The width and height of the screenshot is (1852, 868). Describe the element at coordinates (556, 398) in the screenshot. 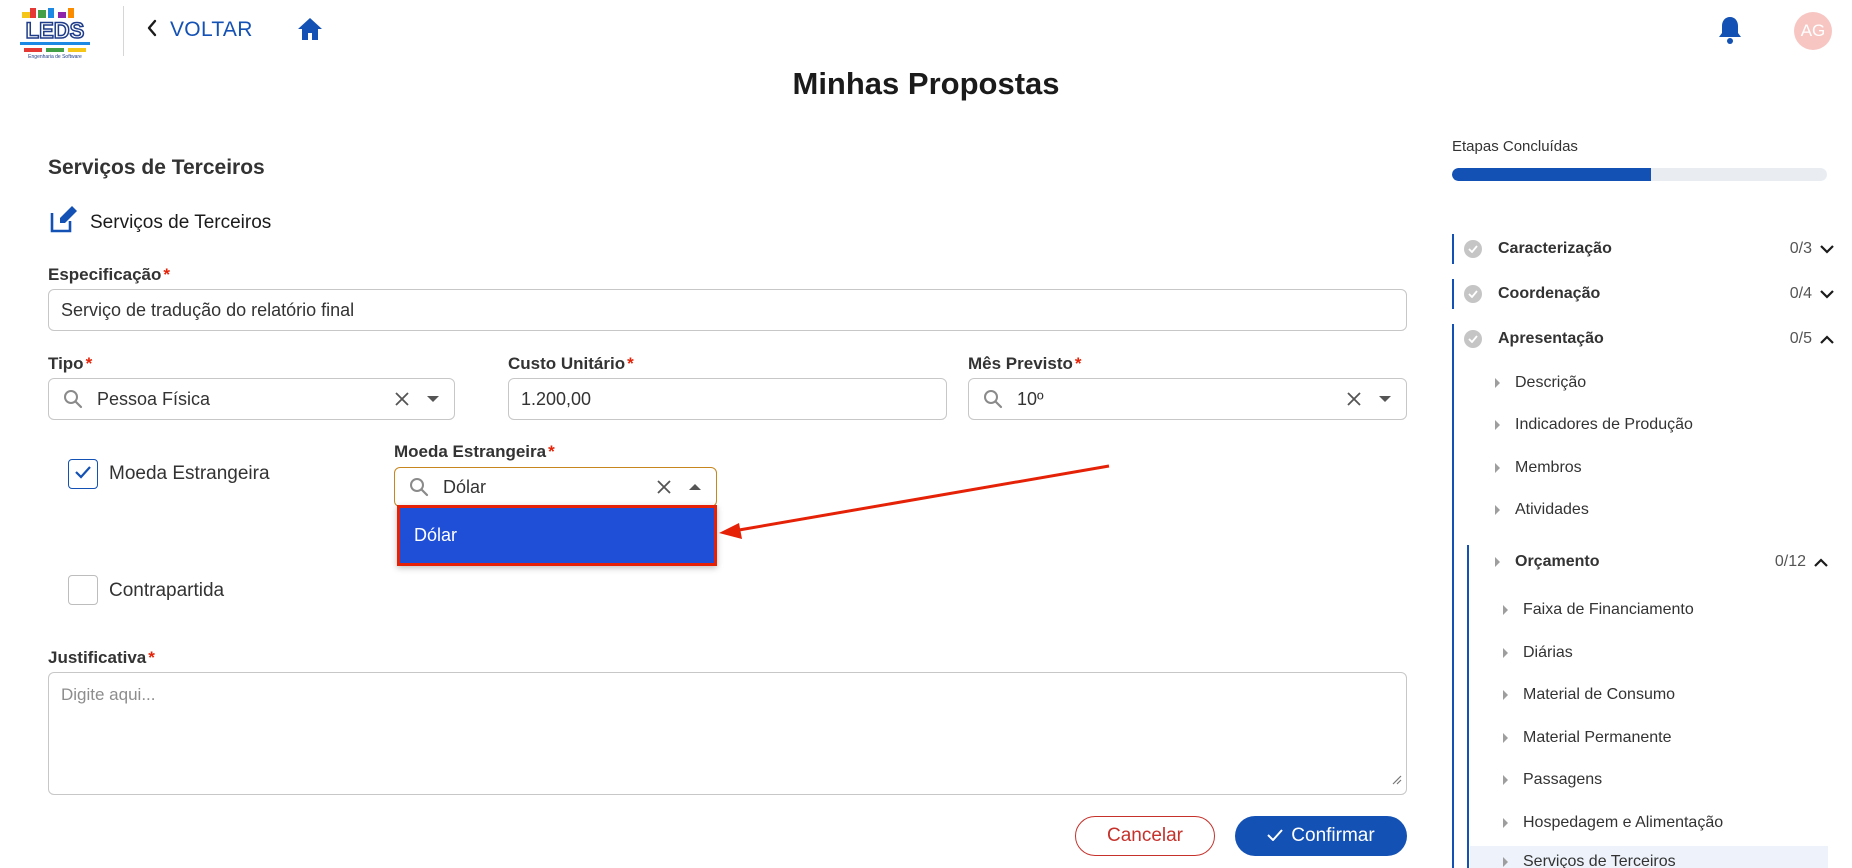

I see `custo-unitario-value: 1.200,00` at that location.